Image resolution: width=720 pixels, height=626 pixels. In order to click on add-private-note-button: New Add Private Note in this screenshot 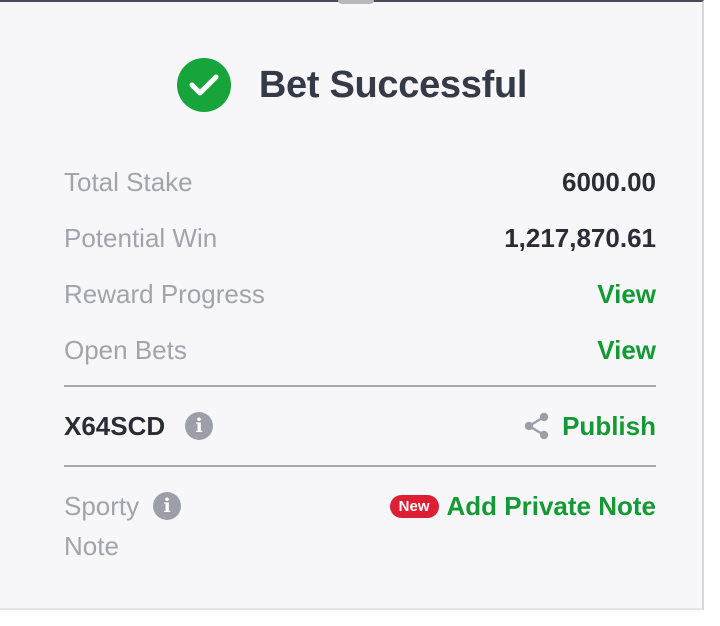, I will do `click(523, 506)`.